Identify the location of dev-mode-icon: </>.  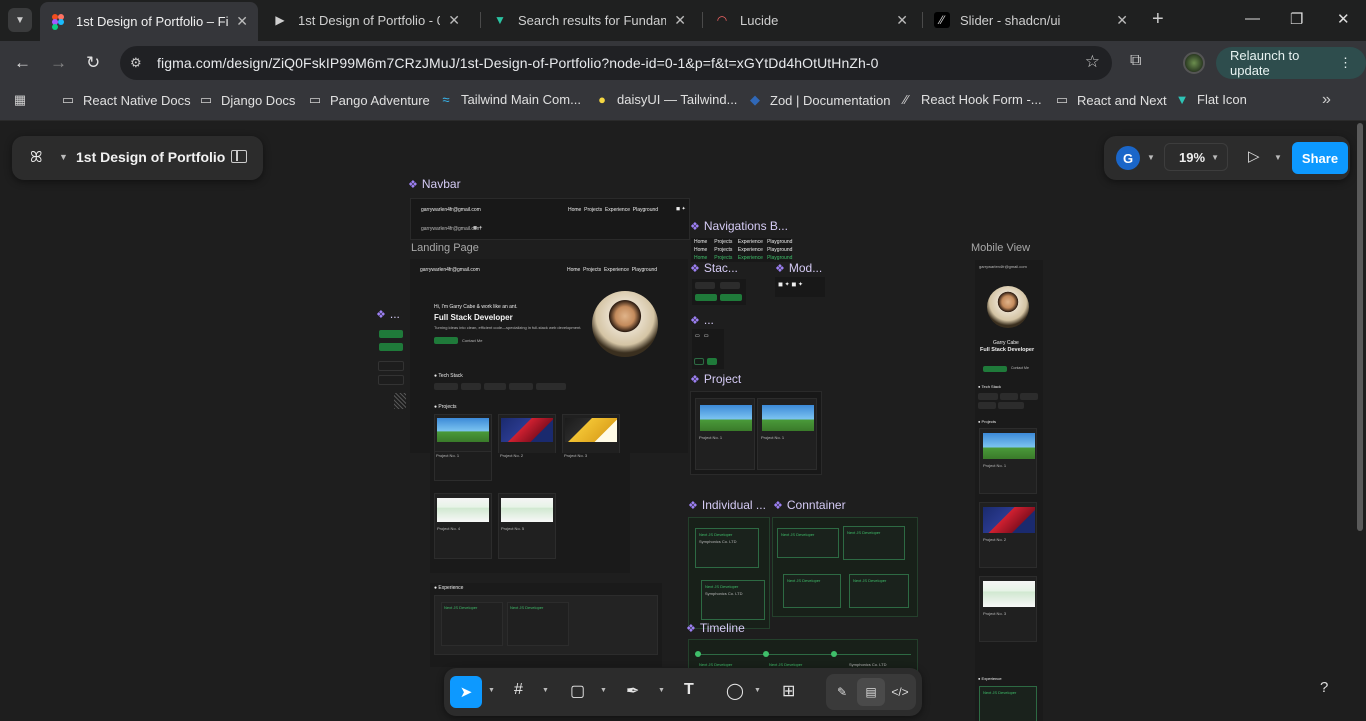
(900, 692).